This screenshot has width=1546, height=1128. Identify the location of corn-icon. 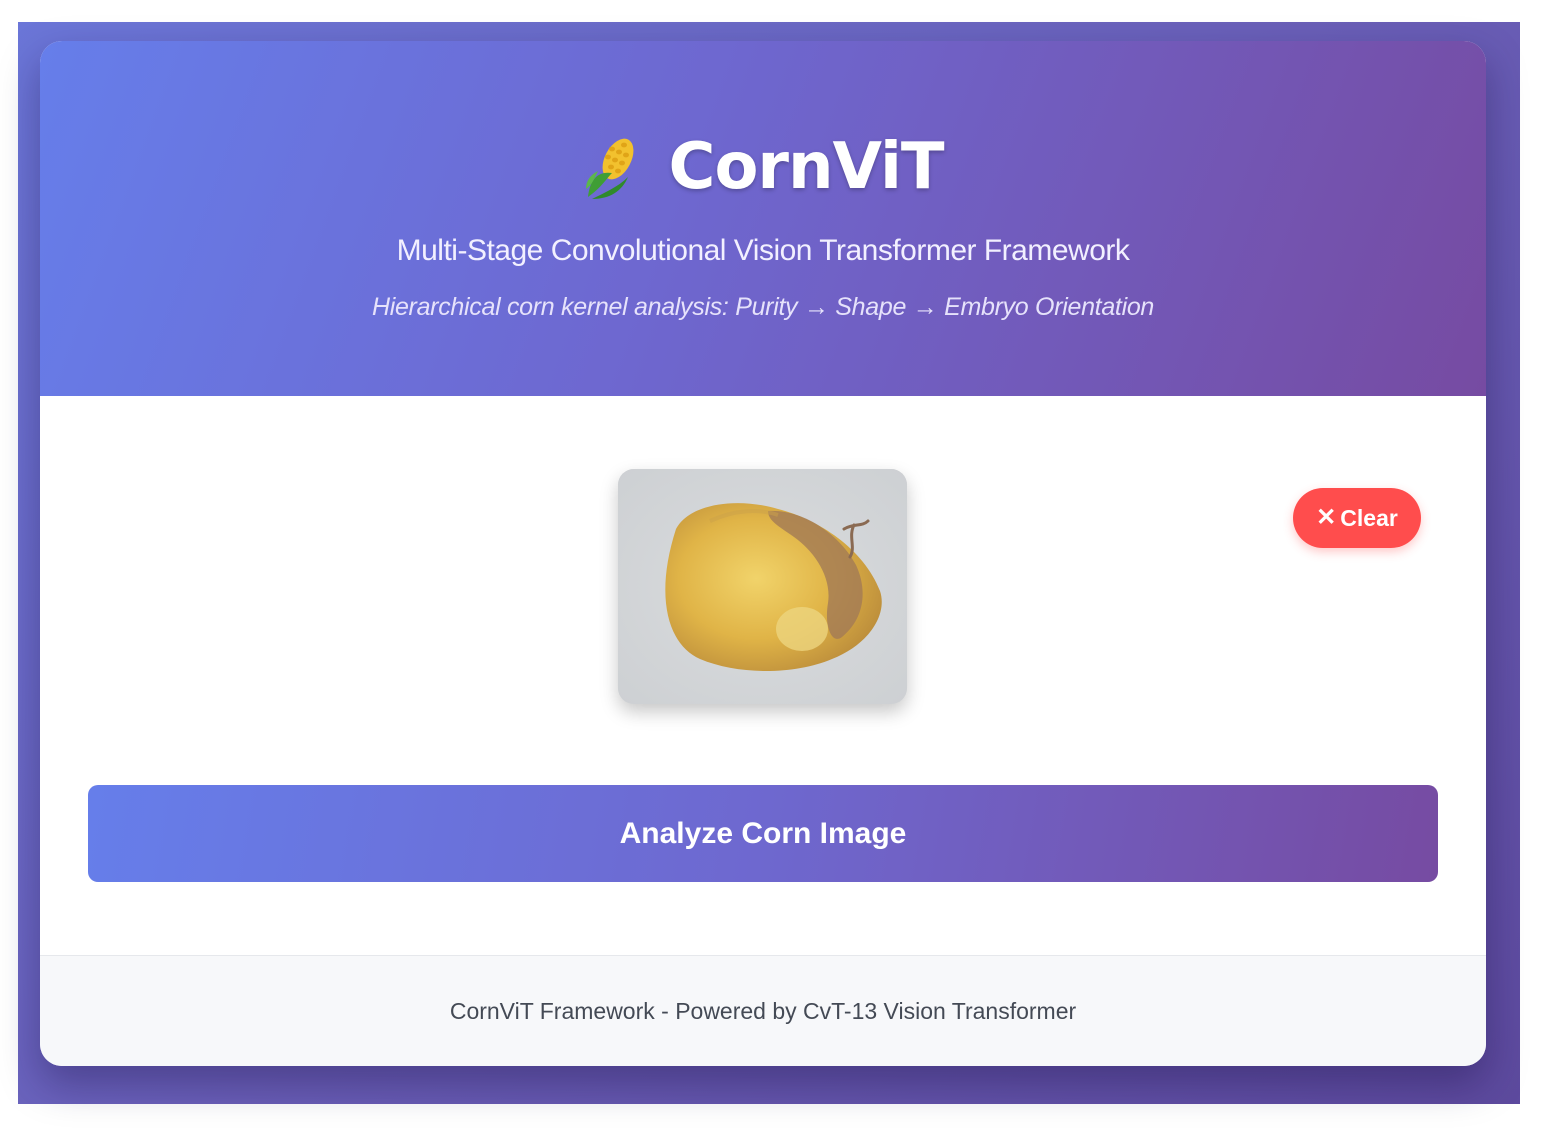
(610, 168).